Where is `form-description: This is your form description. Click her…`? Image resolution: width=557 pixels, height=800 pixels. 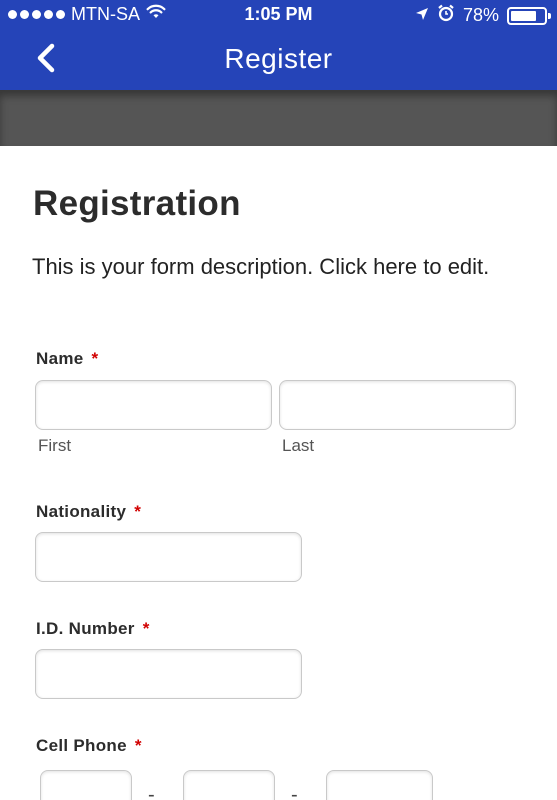 form-description: This is your form description. Click her… is located at coordinates (282, 266).